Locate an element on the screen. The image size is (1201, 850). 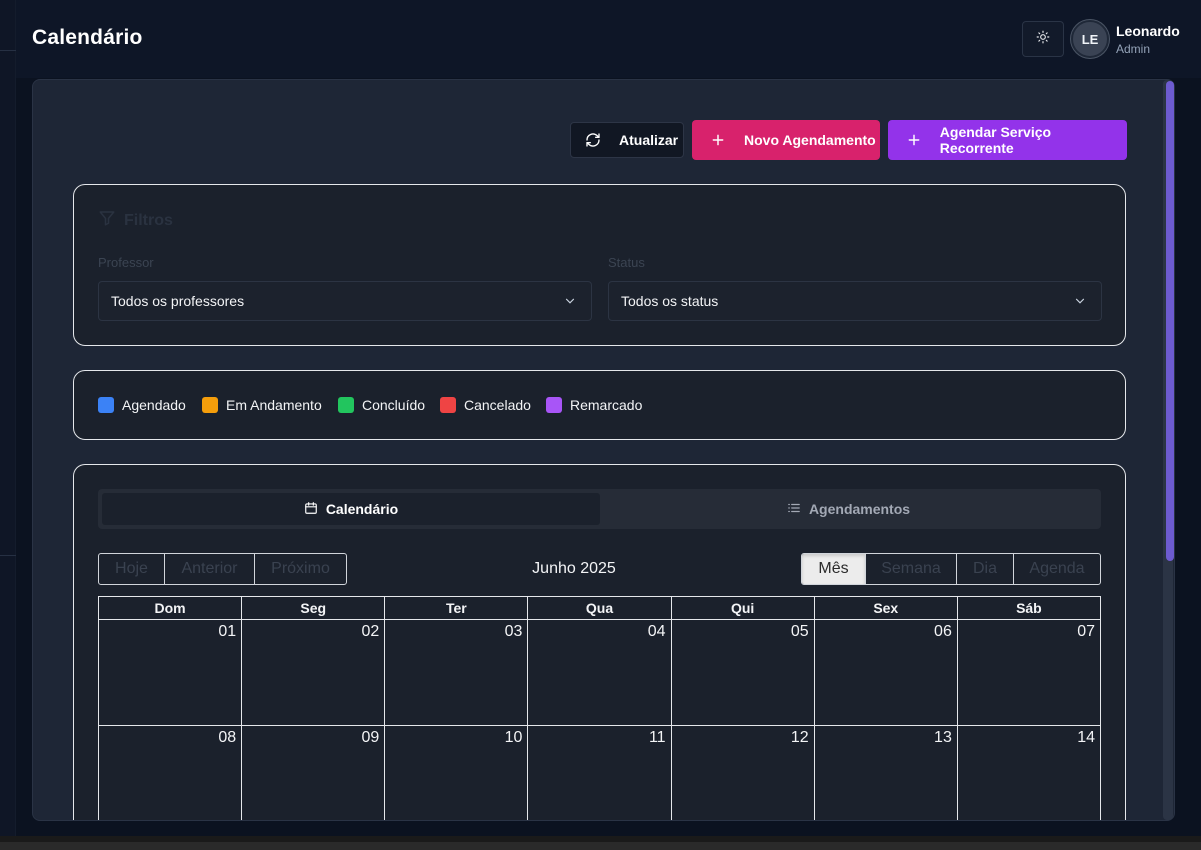
day-cell: 02 is located at coordinates (314, 672).